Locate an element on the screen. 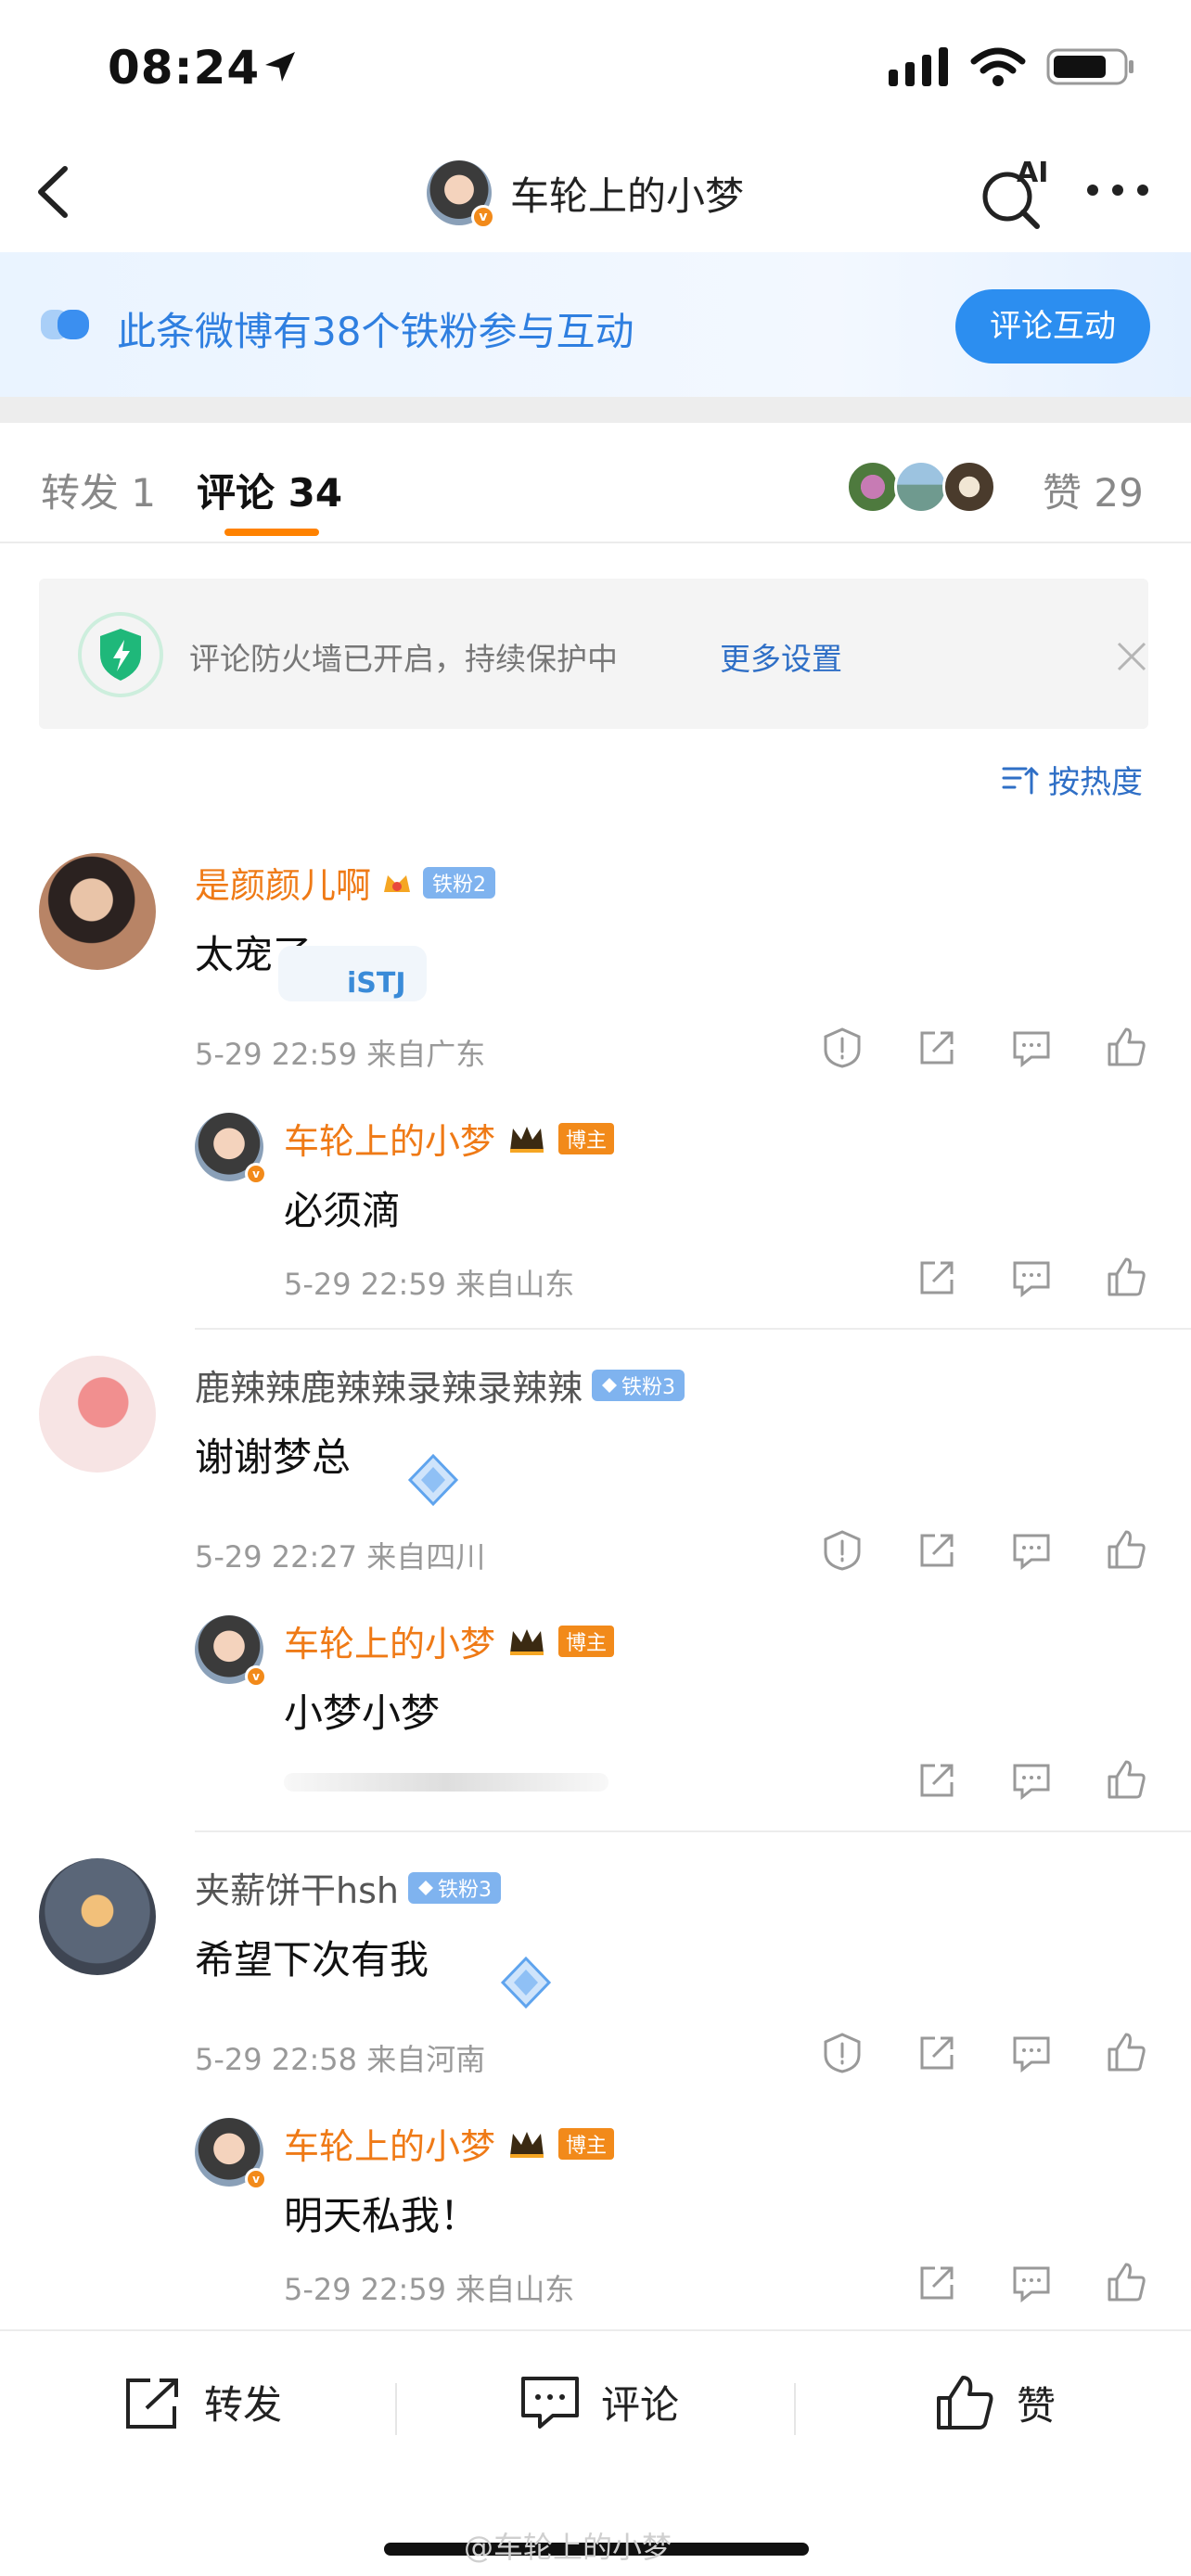 Image resolution: width=1191 pixels, height=2576 pixels. forward-label: 转发 is located at coordinates (244, 2405).